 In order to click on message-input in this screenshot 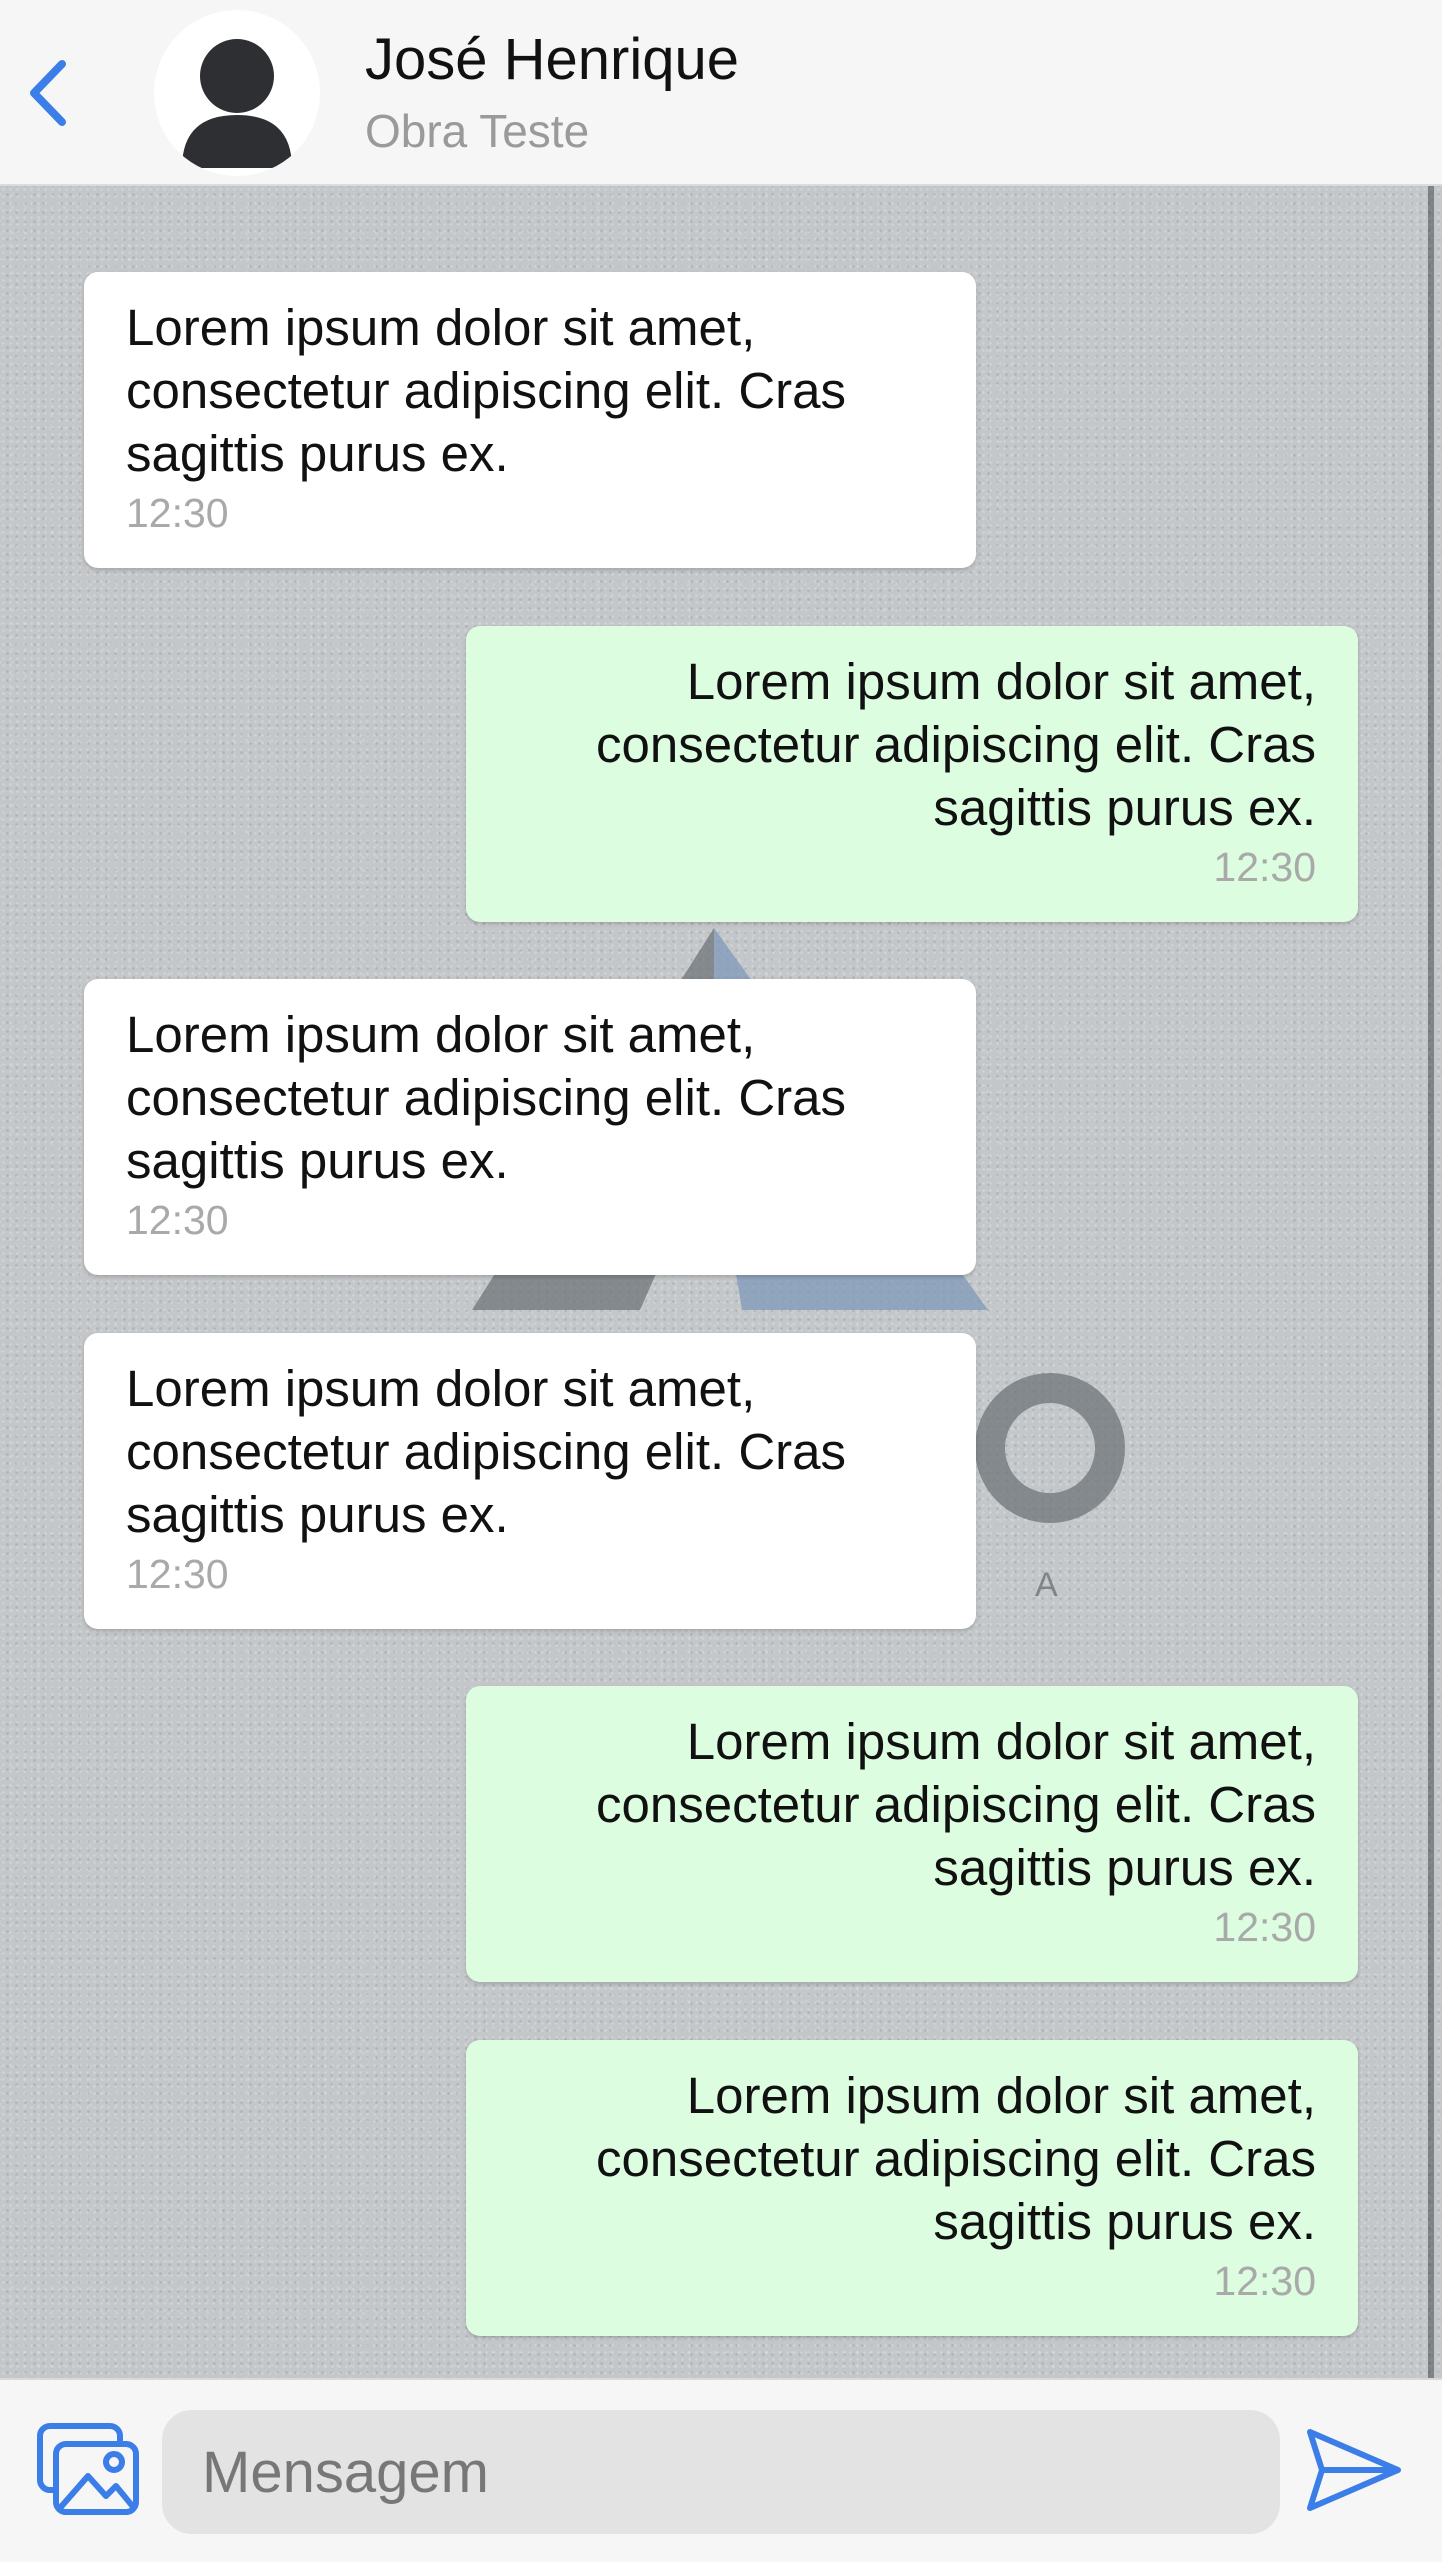, I will do `click(721, 2472)`.